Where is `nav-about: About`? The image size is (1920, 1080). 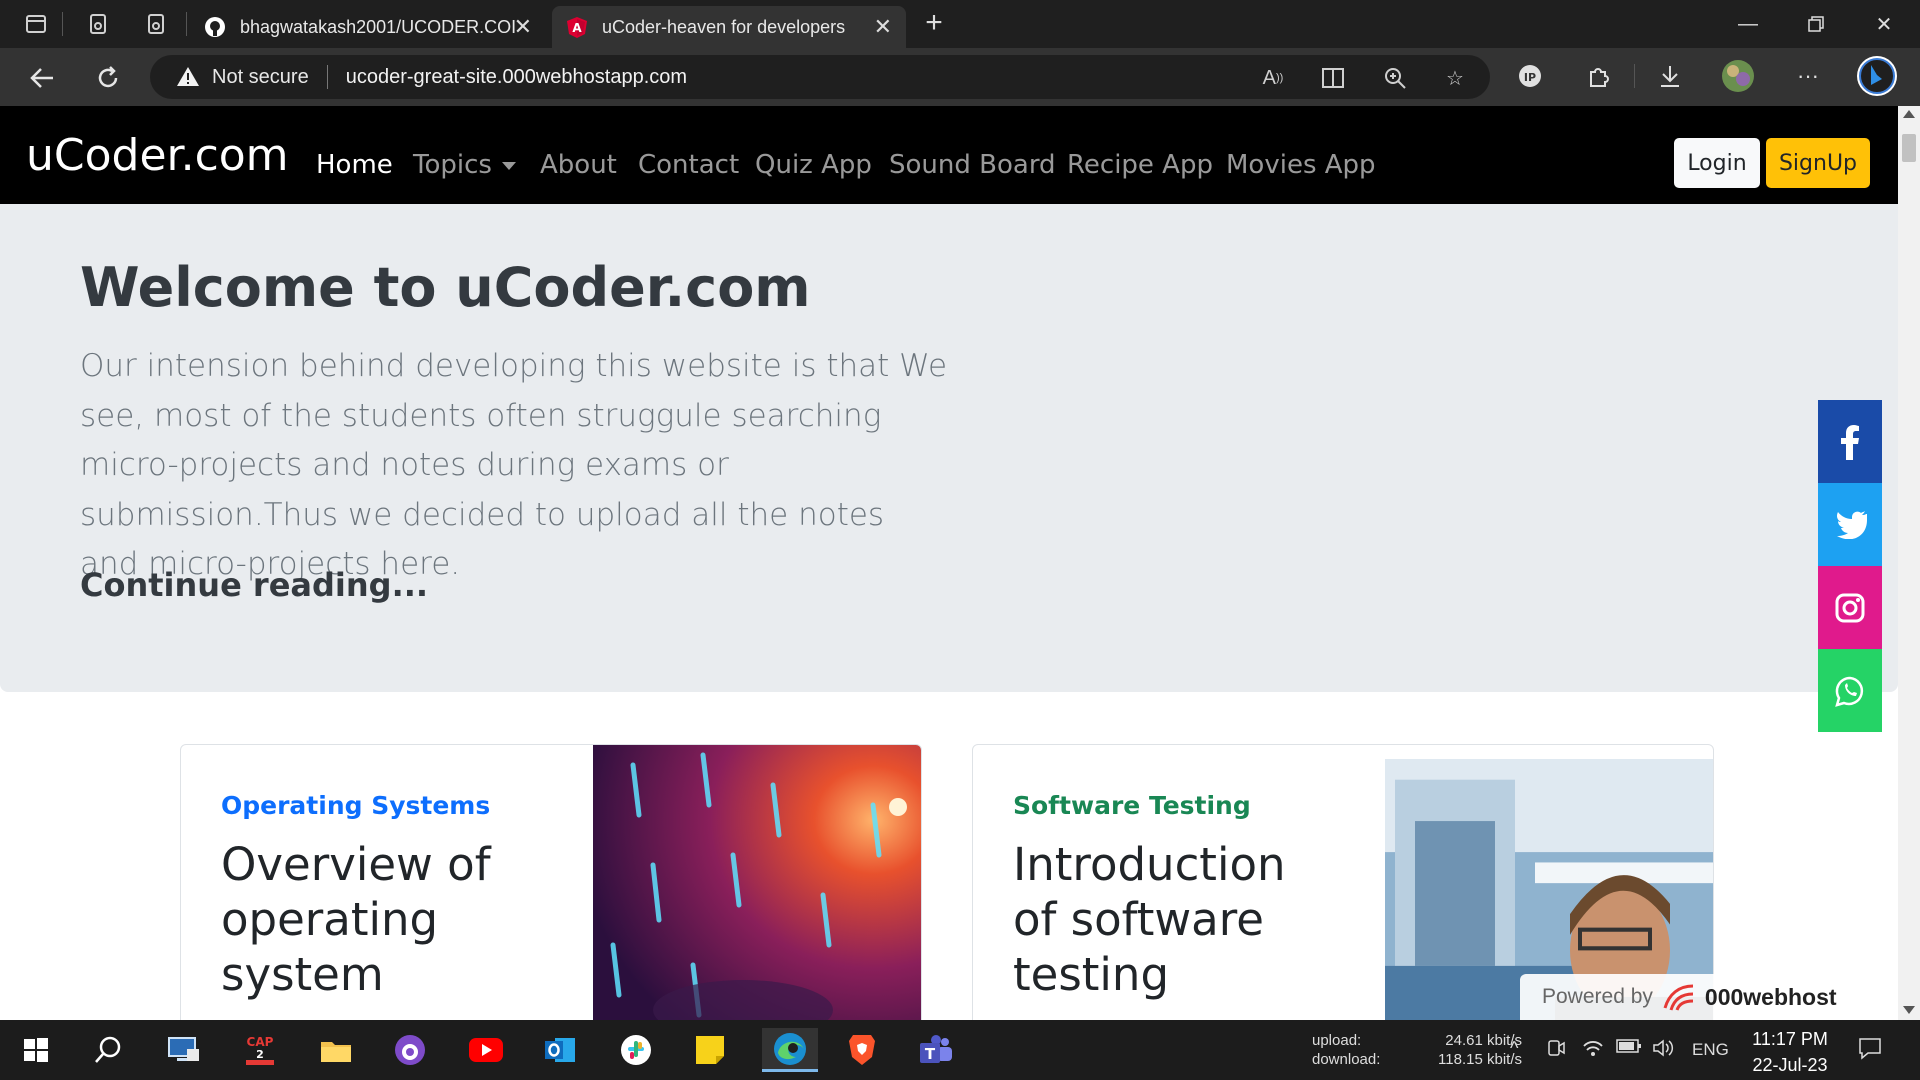 nav-about: About is located at coordinates (578, 165).